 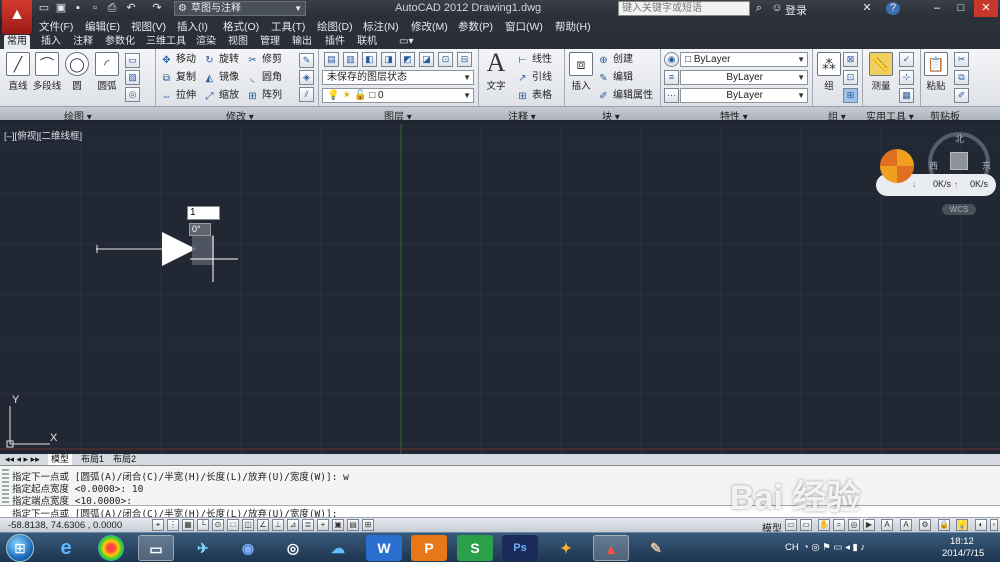 I want to click on text-button: A 文字, so click(x=496, y=71).